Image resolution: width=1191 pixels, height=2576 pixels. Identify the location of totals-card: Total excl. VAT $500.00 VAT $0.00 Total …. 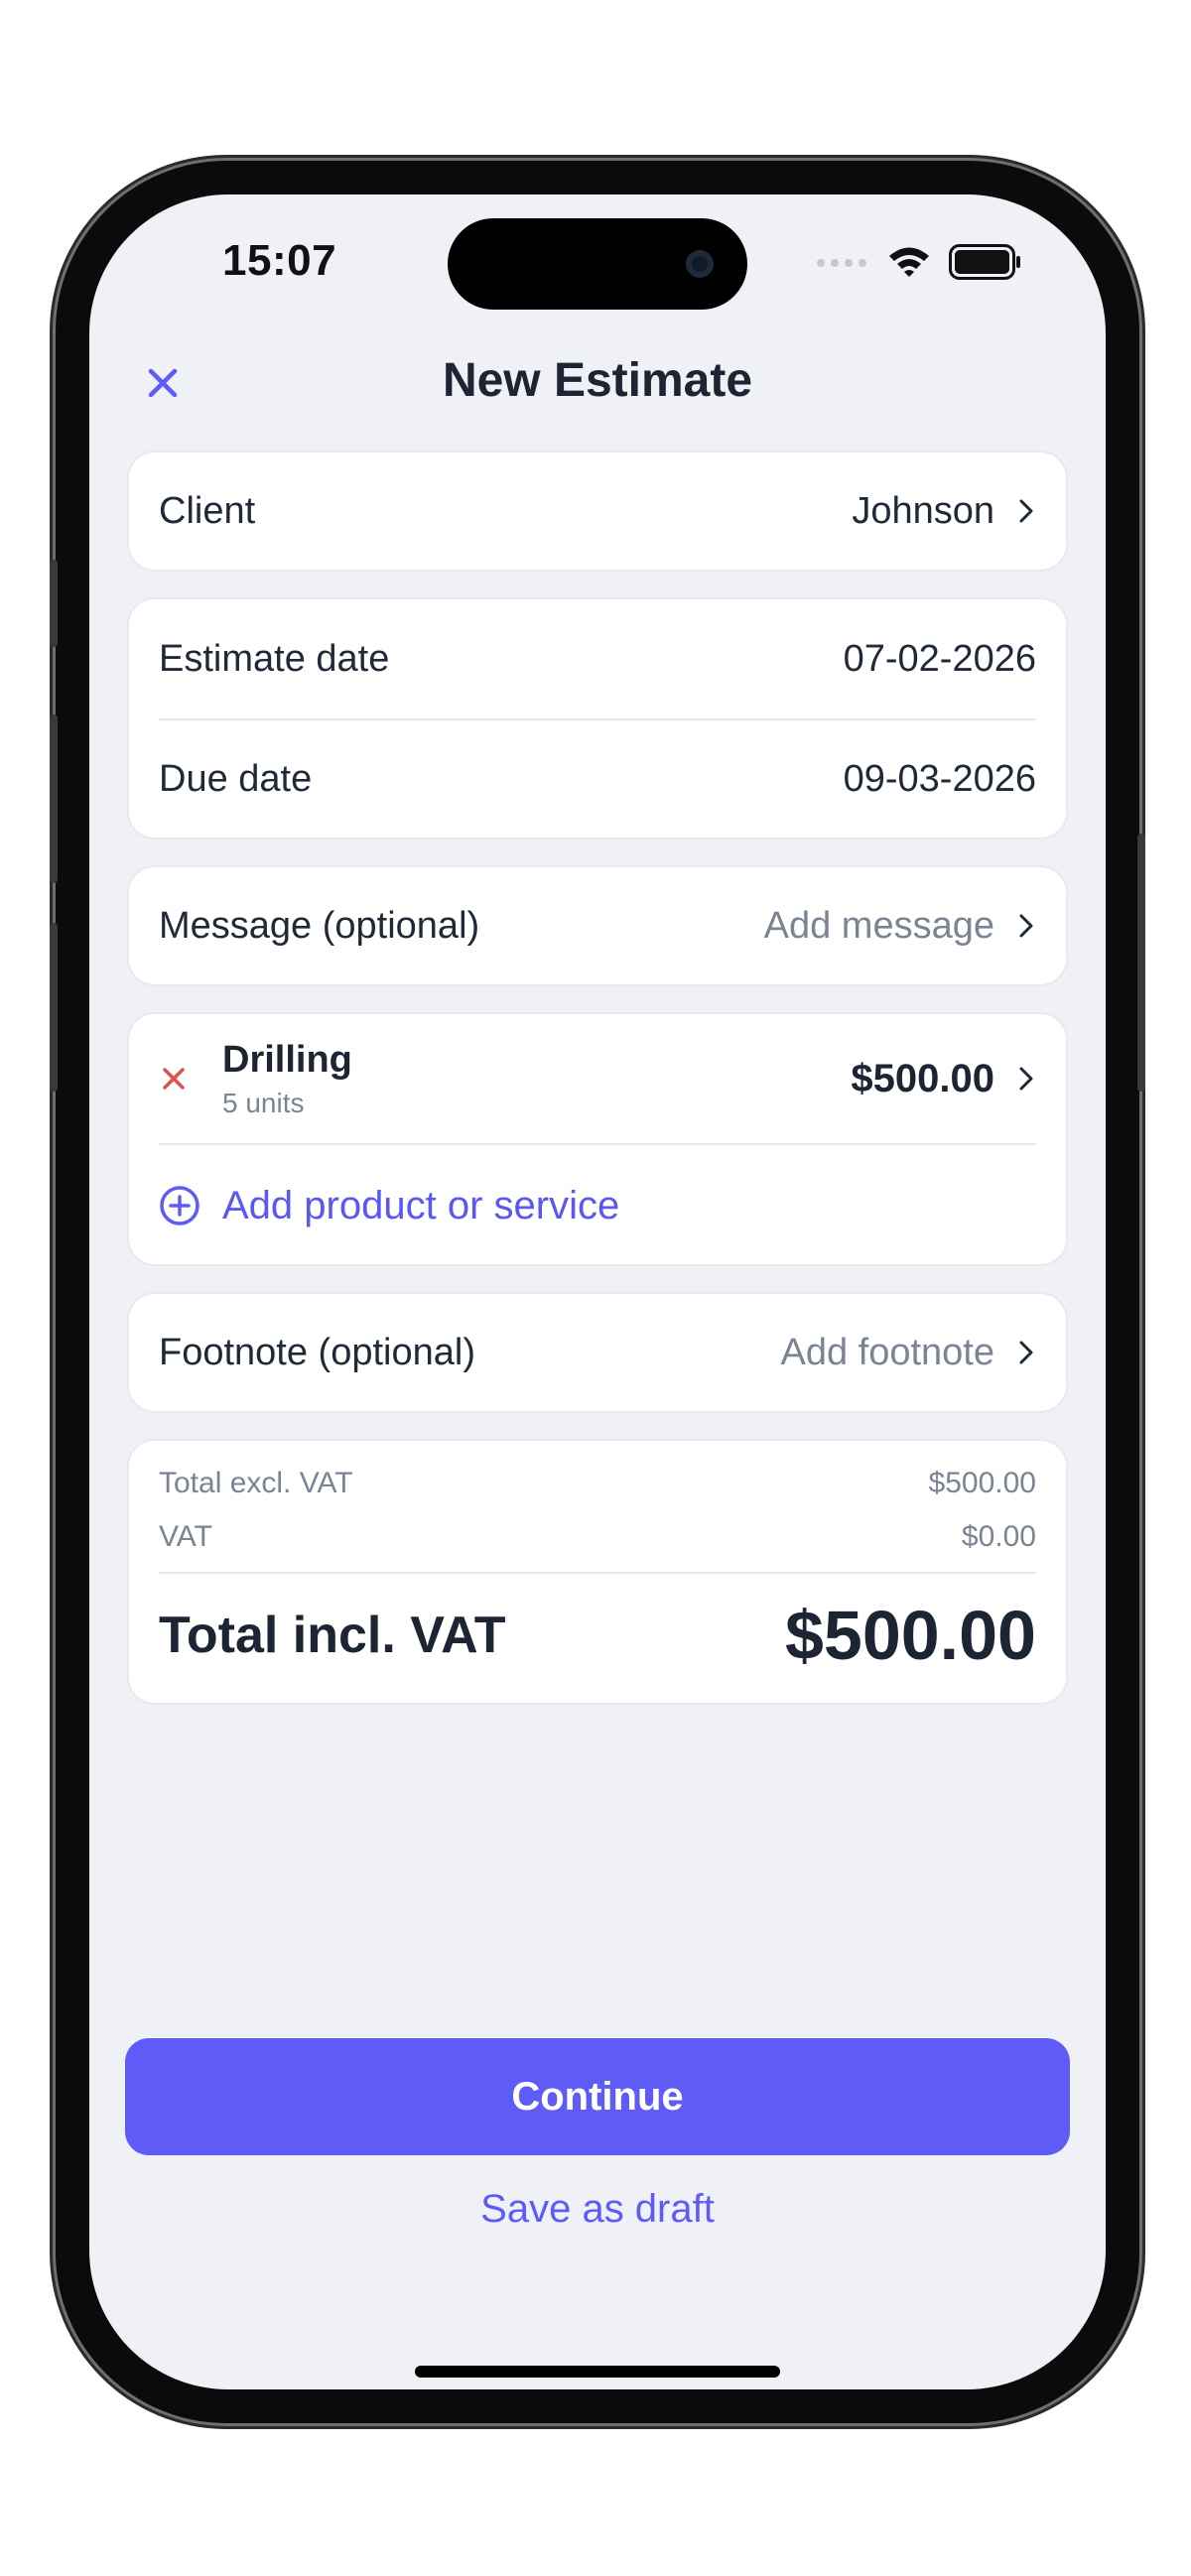
(597, 1572).